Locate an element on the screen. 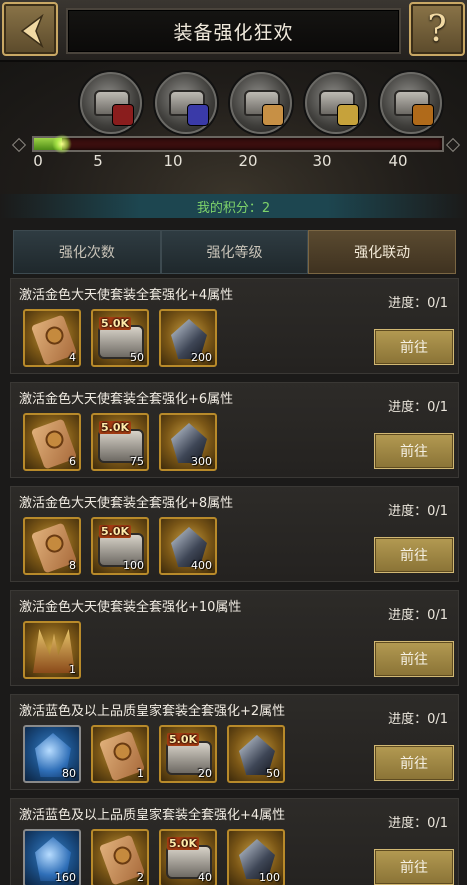 The width and height of the screenshot is (467, 885). reward-item: 5.0K 20 is located at coordinates (188, 754).